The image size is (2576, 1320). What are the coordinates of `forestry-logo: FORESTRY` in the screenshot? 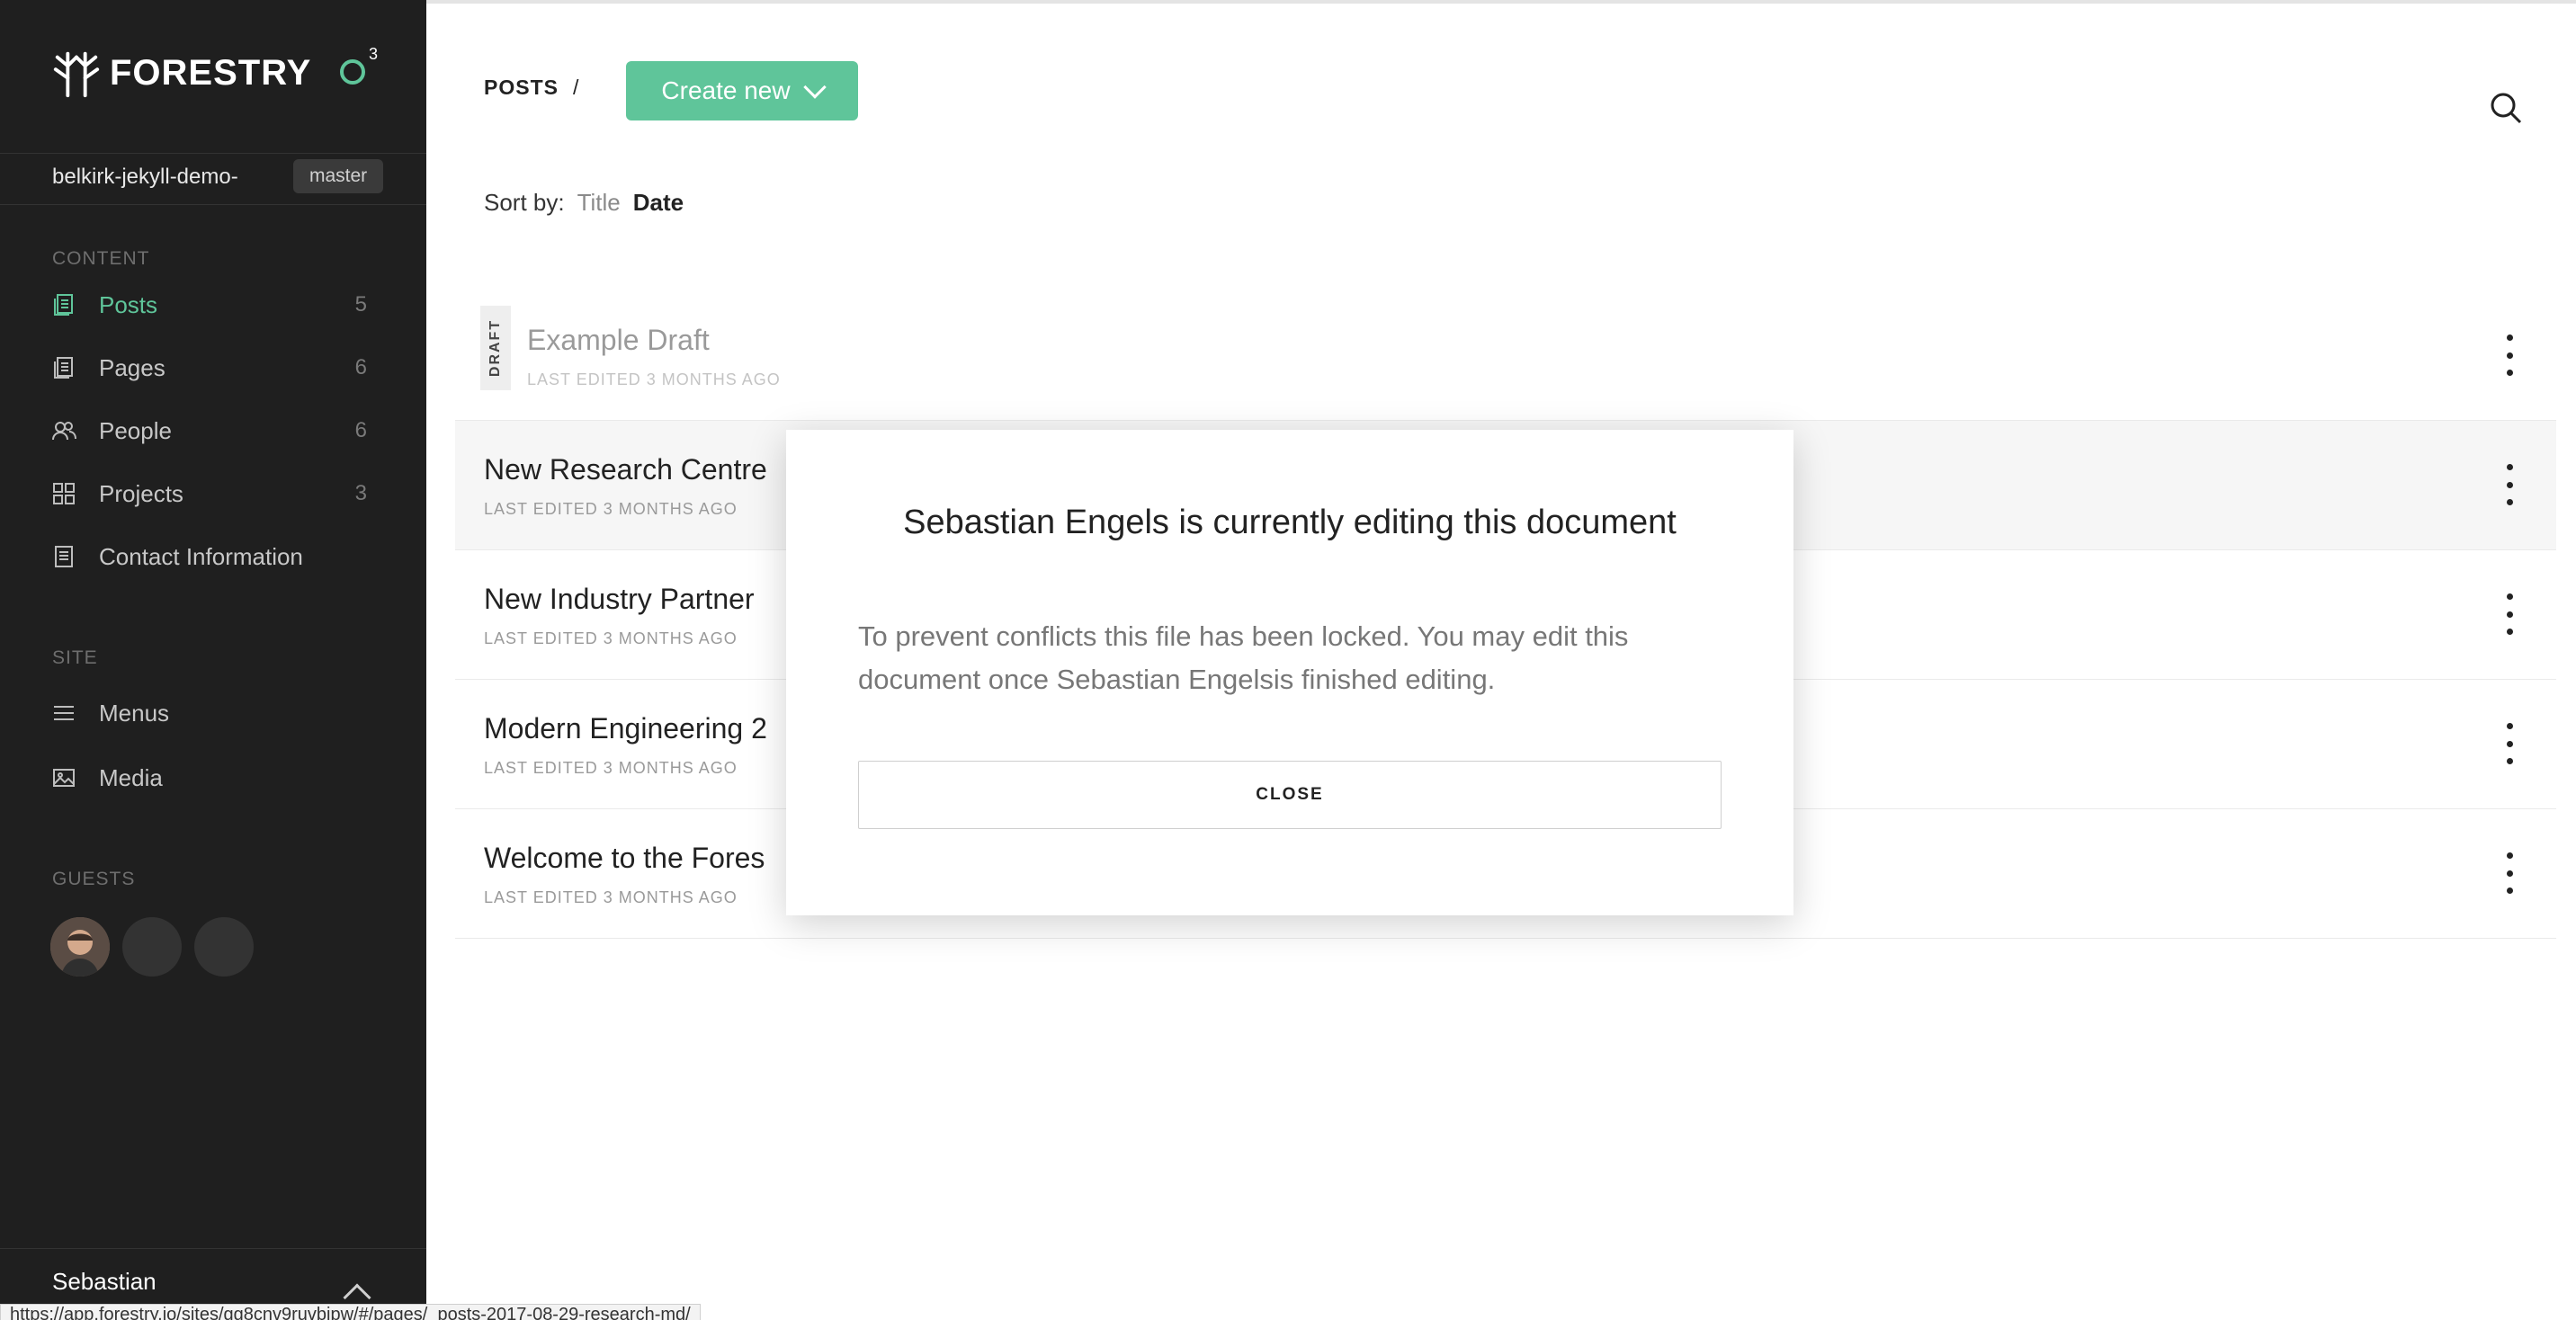 It's located at (180, 73).